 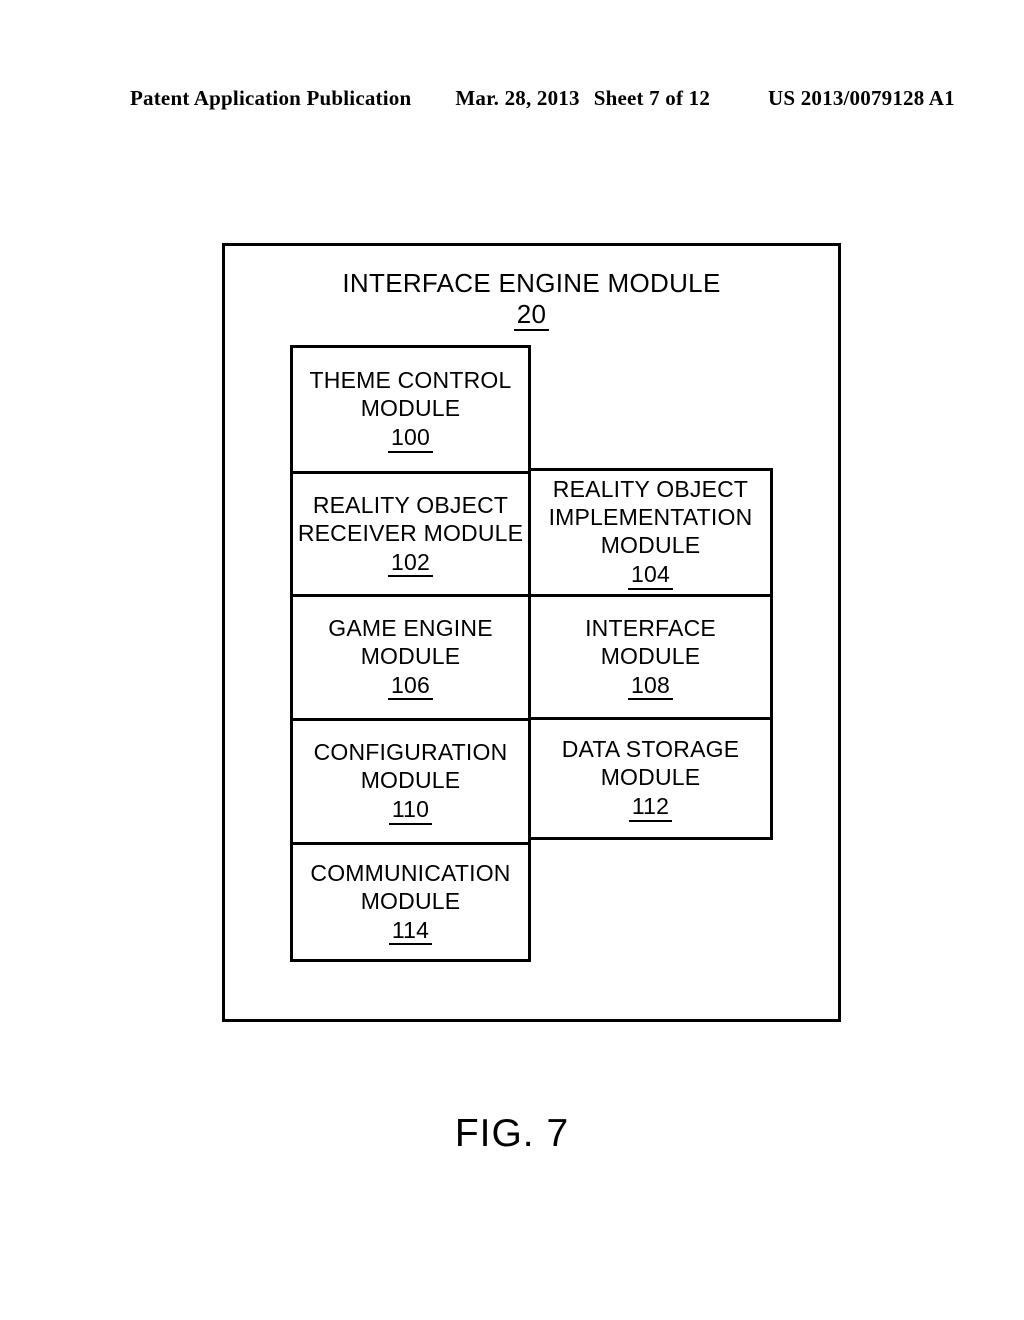 What do you see at coordinates (650, 808) in the screenshot?
I see `module-ref-number: 112` at bounding box center [650, 808].